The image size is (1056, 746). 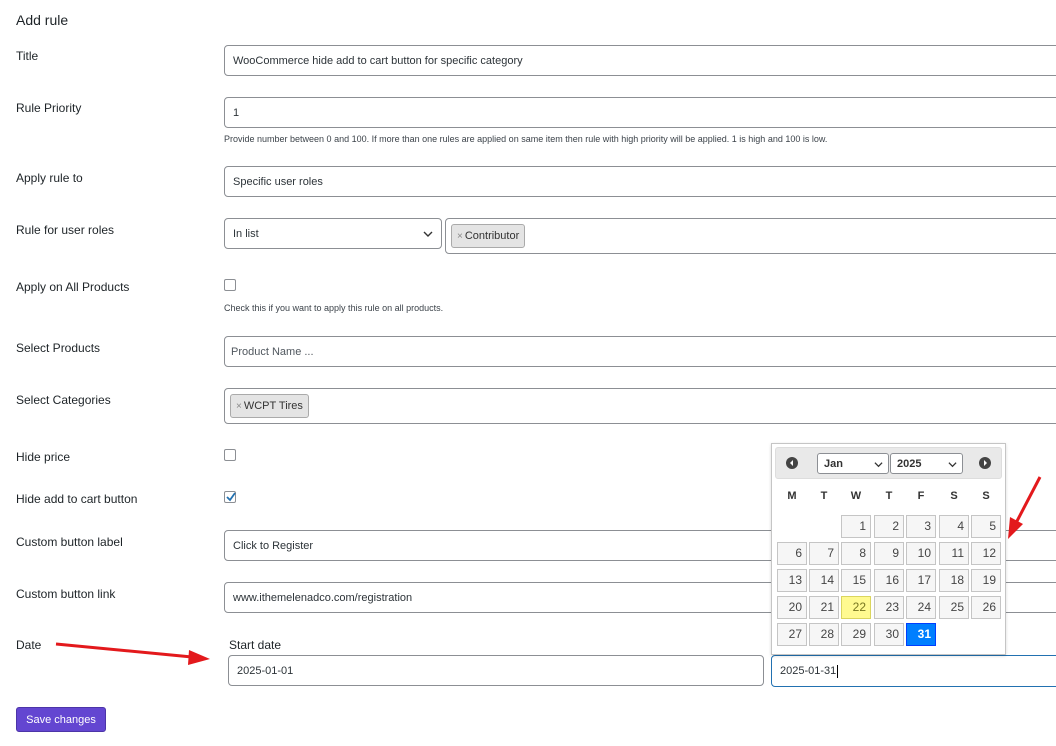 I want to click on calendar-day: 3, so click(x=921, y=526).